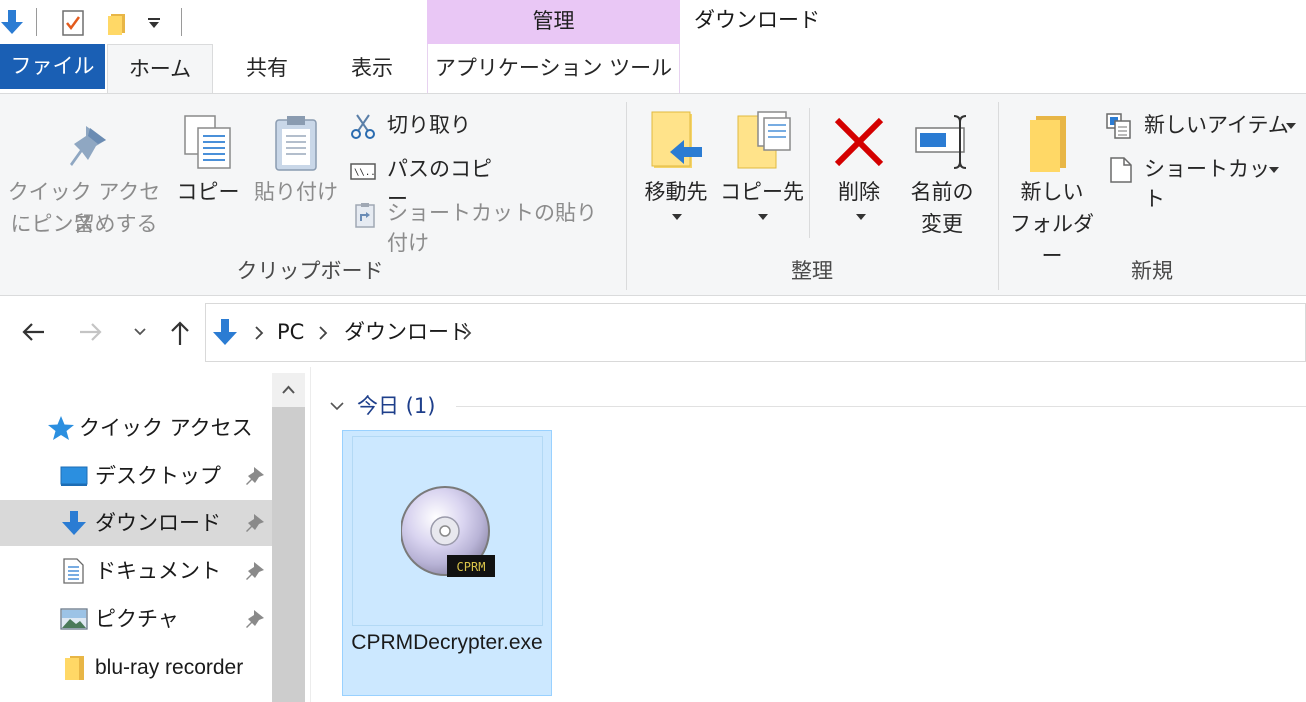 The width and height of the screenshot is (1306, 702). I want to click on forward-arrow-icon, so click(91, 332).